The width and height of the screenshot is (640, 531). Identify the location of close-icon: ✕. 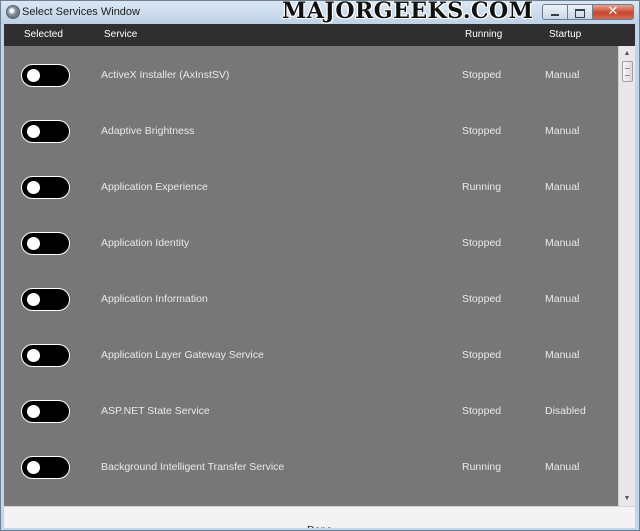
(613, 11).